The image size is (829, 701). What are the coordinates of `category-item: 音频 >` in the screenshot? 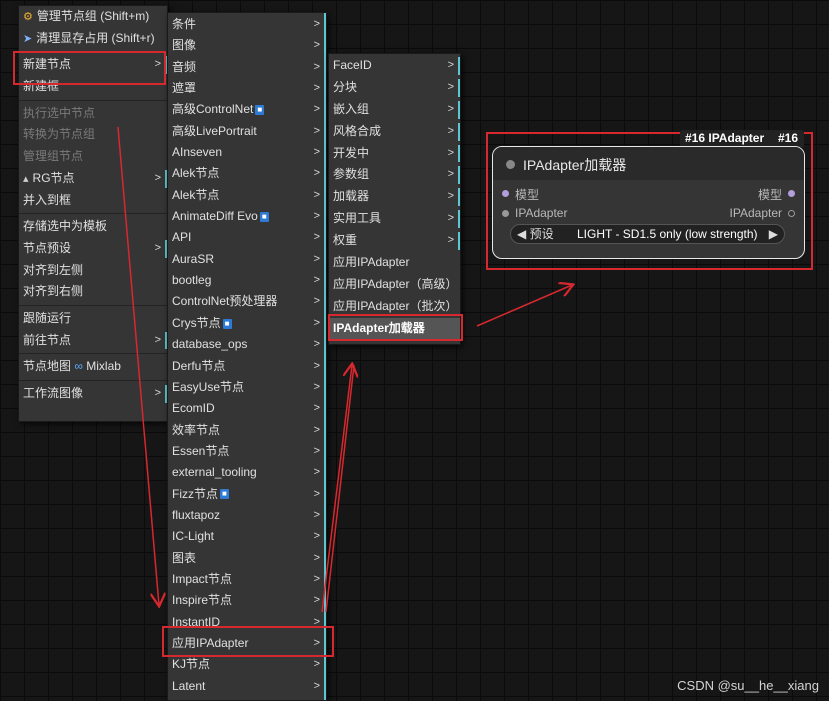 It's located at (247, 67).